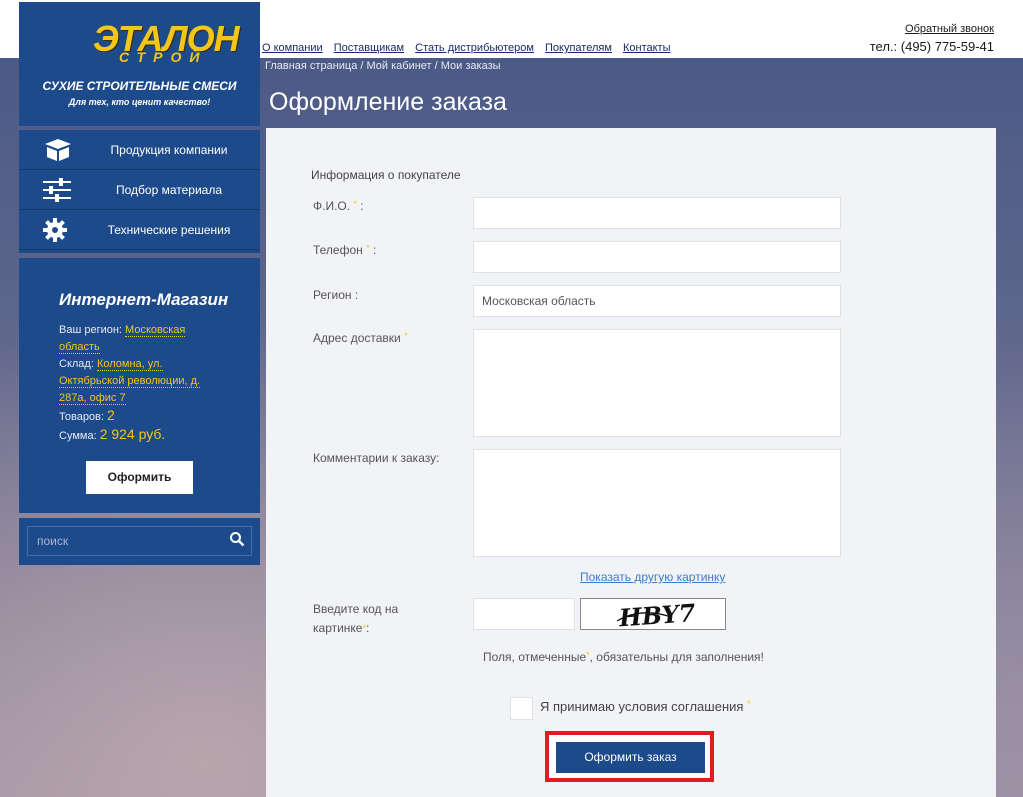 Image resolution: width=1023 pixels, height=797 pixels. What do you see at coordinates (139, 102) in the screenshot?
I see `logo-slogan: Для тех, кто ценит качество!` at bounding box center [139, 102].